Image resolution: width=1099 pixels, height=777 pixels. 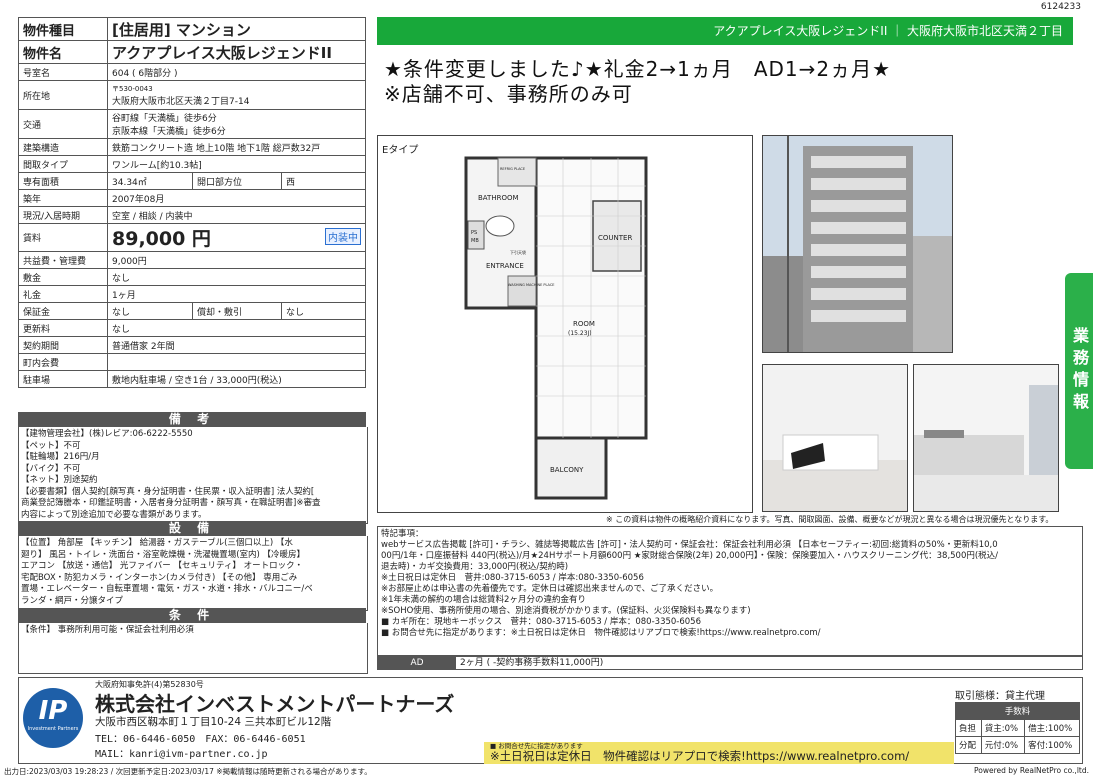 I want to click on text-line: 内容によって別途追加で必要な書類があります。, so click(x=114, y=514).